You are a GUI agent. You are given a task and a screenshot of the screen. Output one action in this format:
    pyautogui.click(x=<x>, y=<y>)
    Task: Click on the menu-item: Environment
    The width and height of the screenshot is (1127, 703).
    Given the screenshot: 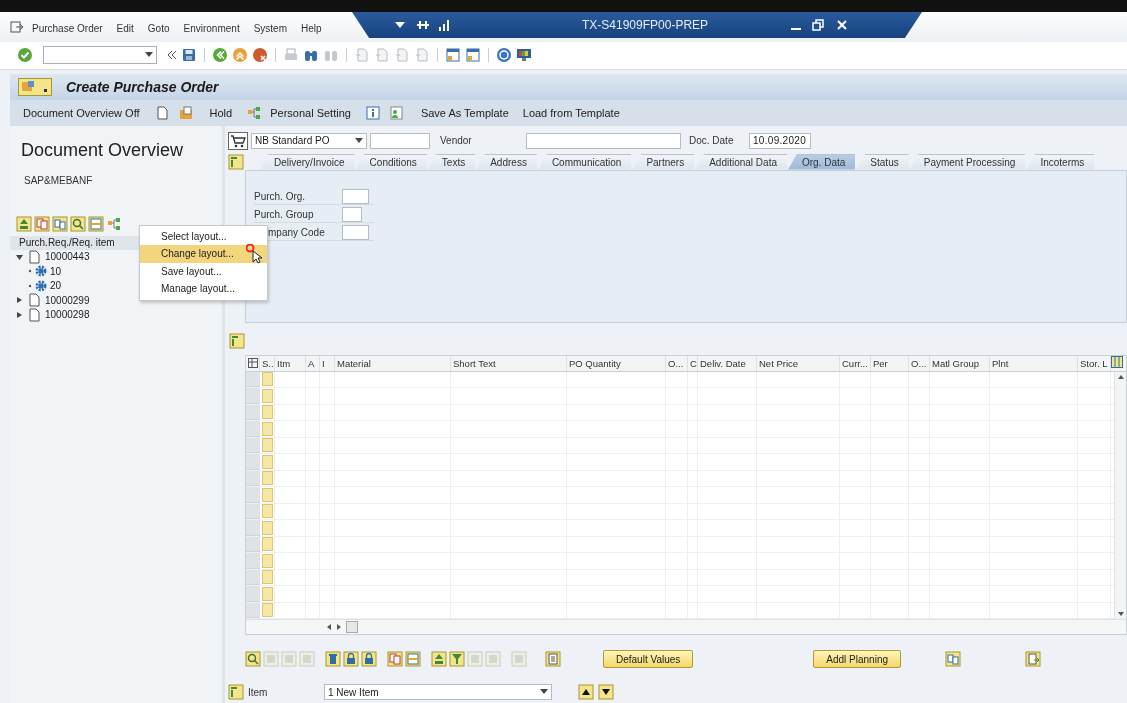 What is the action you would take?
    pyautogui.click(x=211, y=27)
    